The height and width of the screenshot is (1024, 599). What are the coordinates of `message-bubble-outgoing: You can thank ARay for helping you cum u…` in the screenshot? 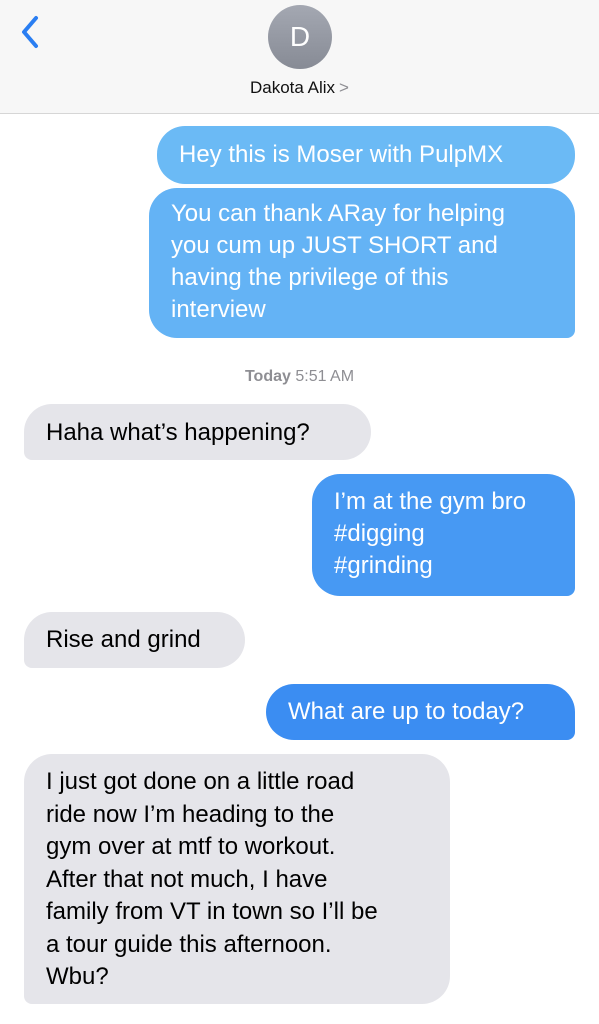 It's located at (362, 263).